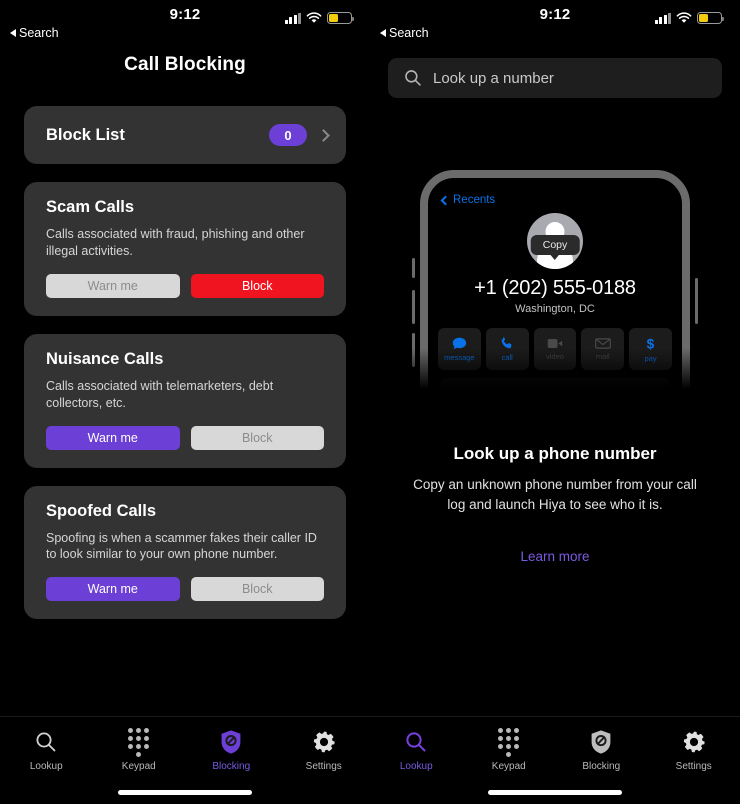  What do you see at coordinates (555, 453) in the screenshot?
I see `empty-state-title: Look up a phone number` at bounding box center [555, 453].